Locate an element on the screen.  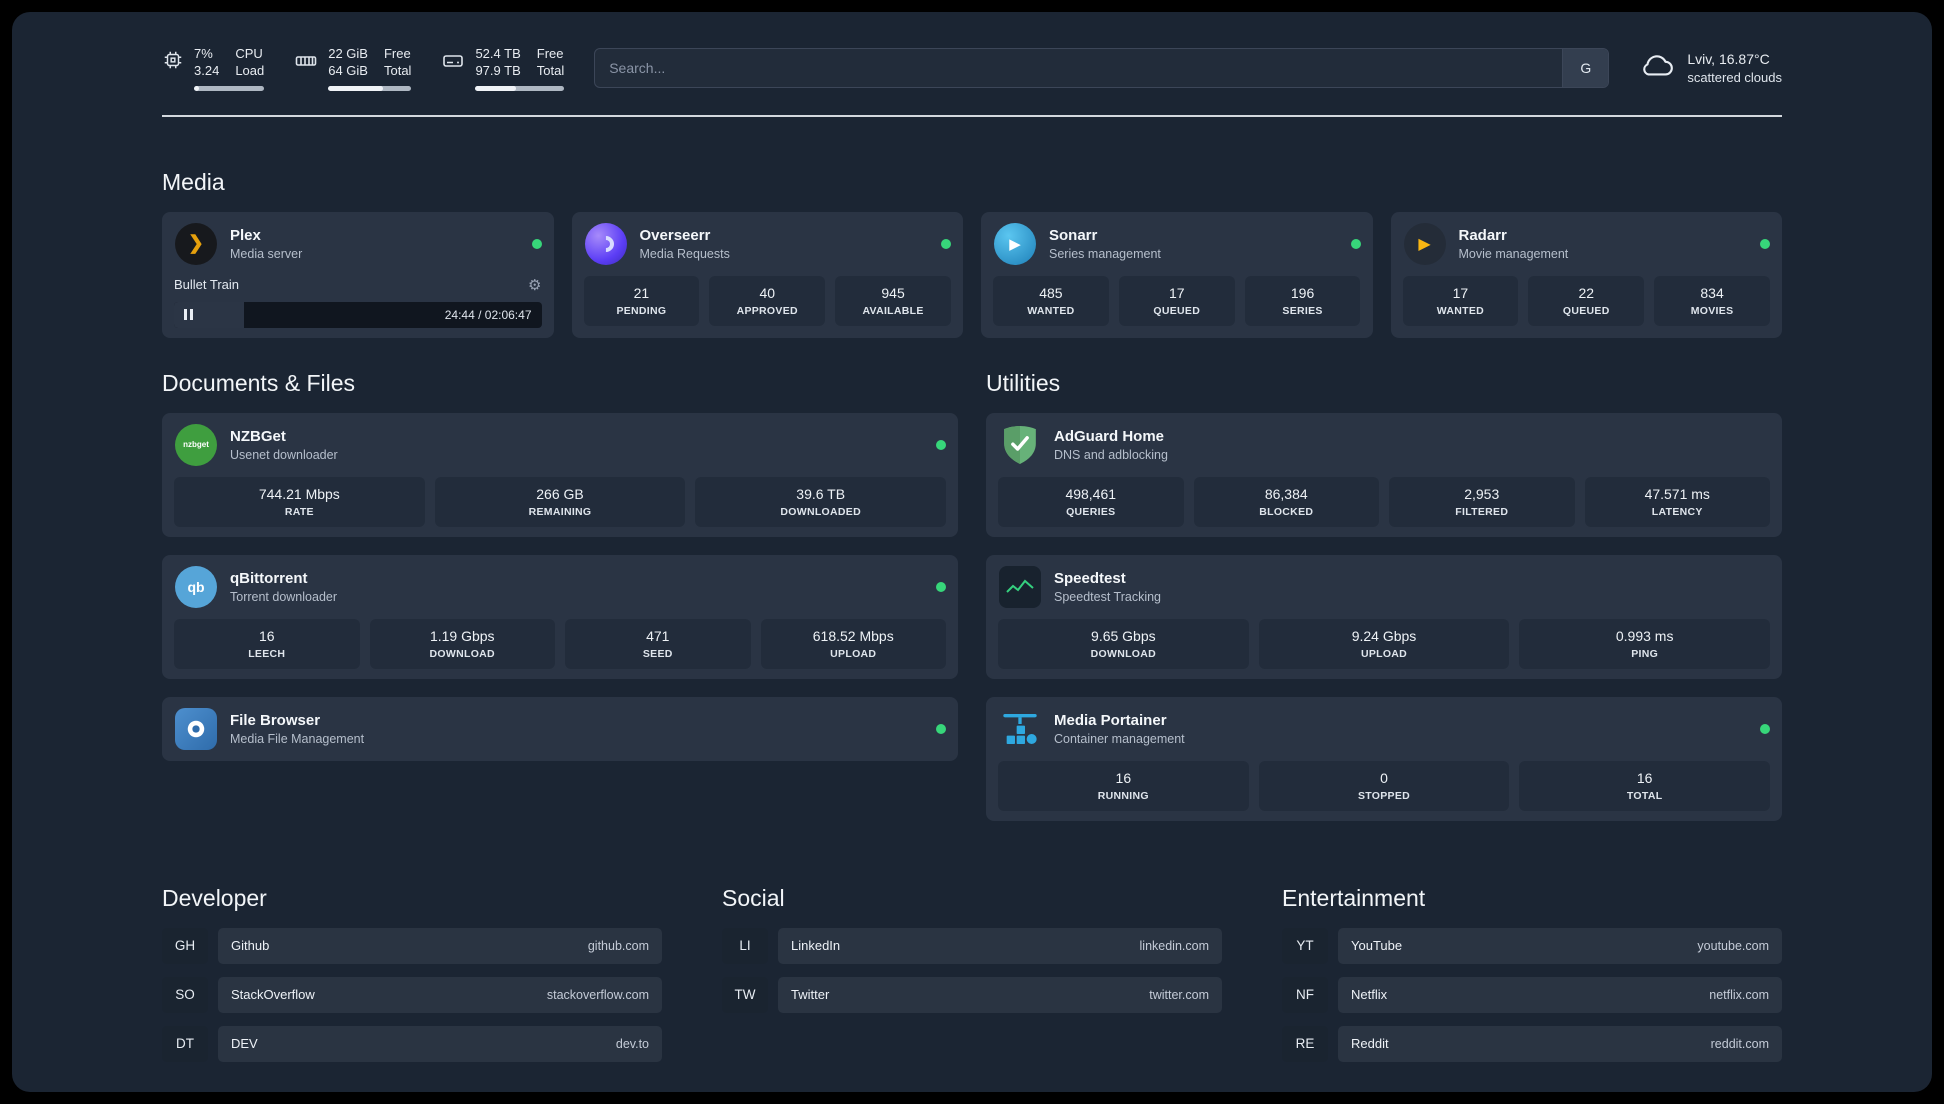
bookmark-link: YouTube youtube.com is located at coordinates (1560, 945).